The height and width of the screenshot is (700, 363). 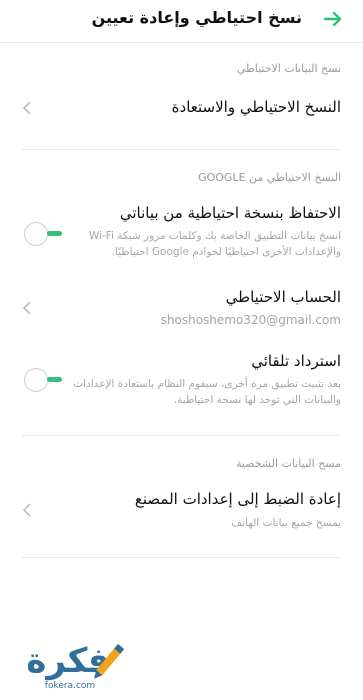 What do you see at coordinates (196, 17) in the screenshot?
I see `page-title: نسخ احتياطي وإعادة تعيين` at bounding box center [196, 17].